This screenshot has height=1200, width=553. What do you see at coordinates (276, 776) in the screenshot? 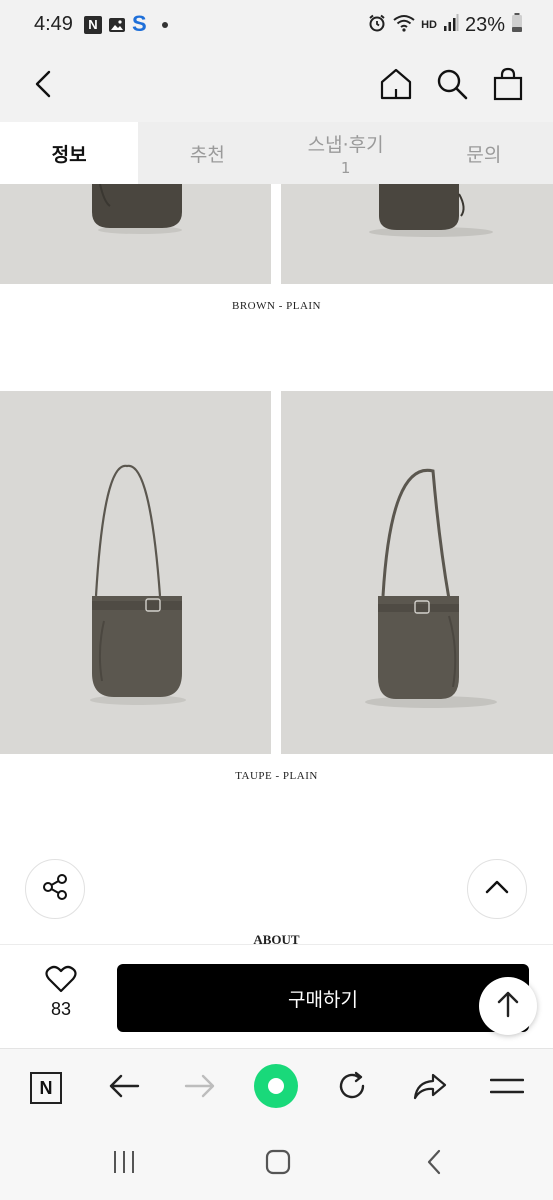
I see `product-caption-taupe: TAUPE - PLAIN` at bounding box center [276, 776].